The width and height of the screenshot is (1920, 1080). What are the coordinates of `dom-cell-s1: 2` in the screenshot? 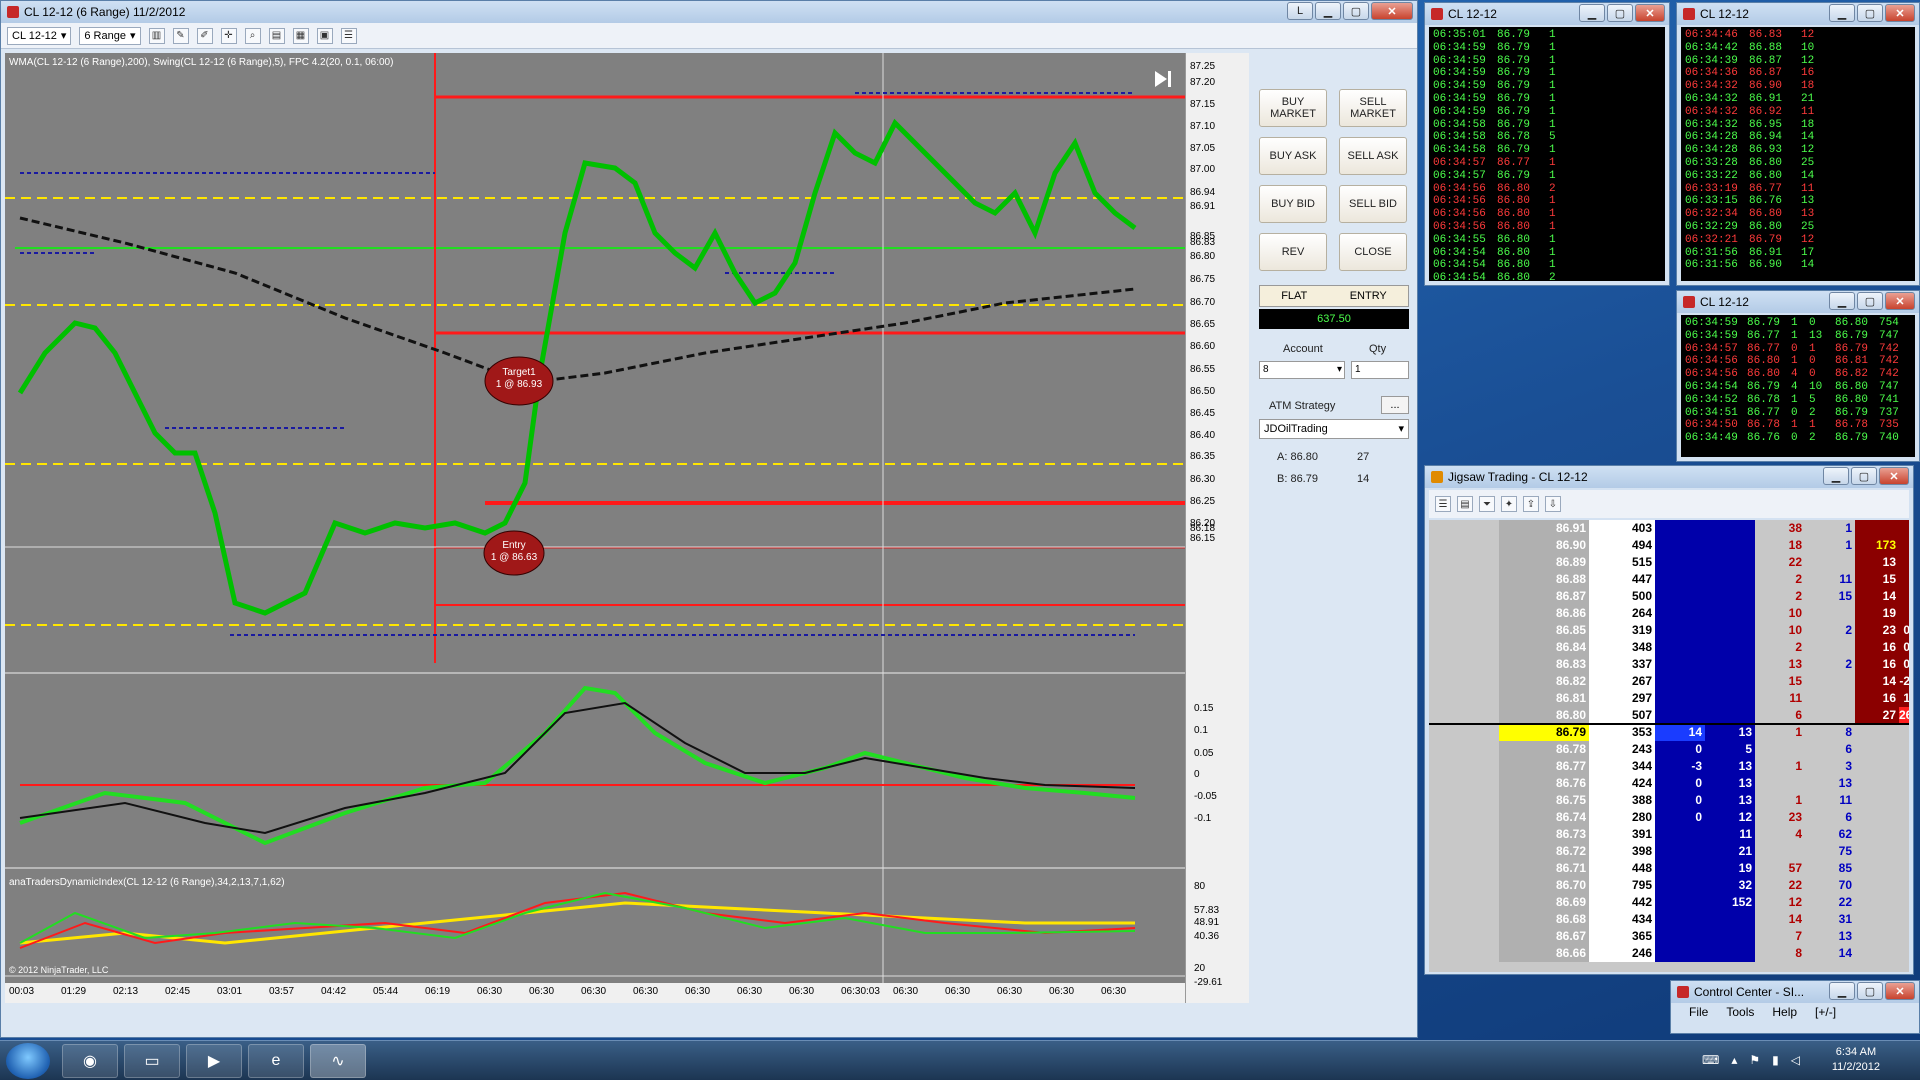 It's located at (1780, 647).